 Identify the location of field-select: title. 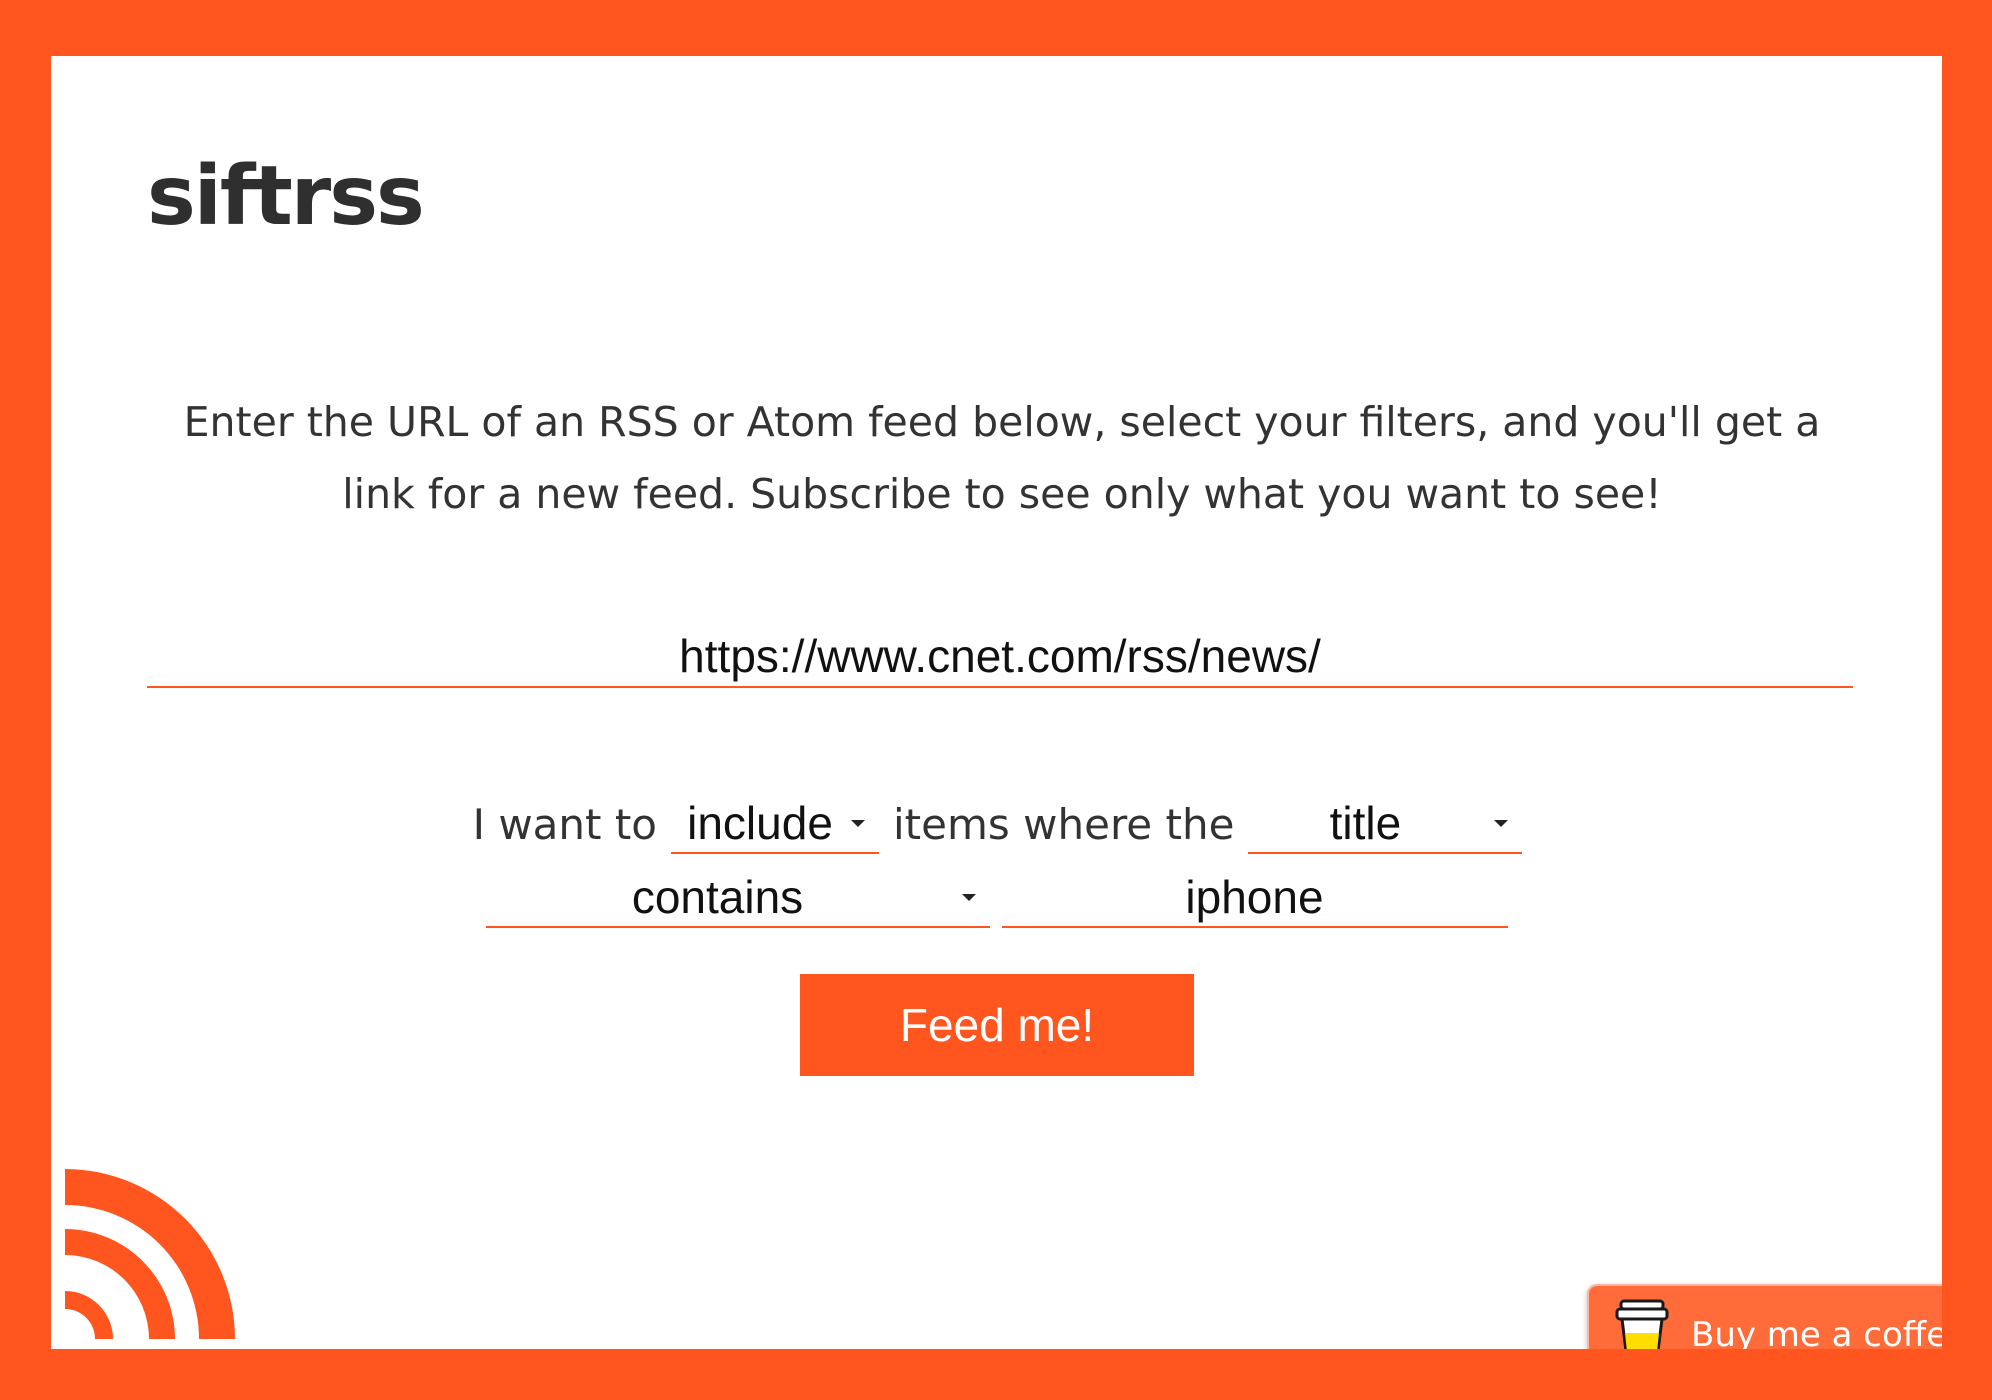
(1385, 824).